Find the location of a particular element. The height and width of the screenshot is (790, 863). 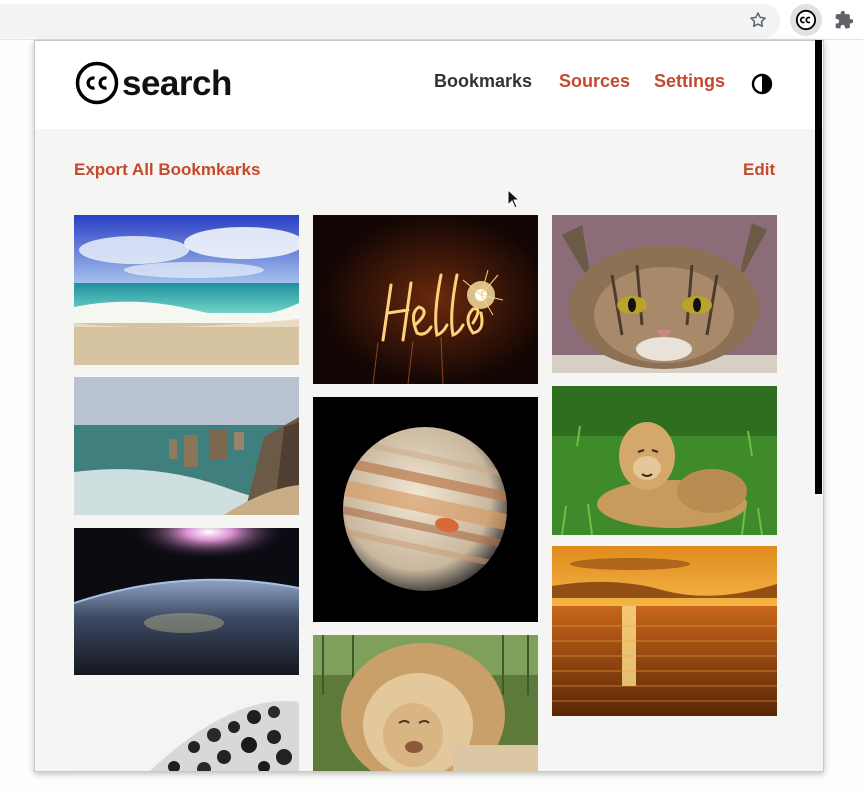

bookmark-thumbnail-lioness-on-grass is located at coordinates (664, 460).